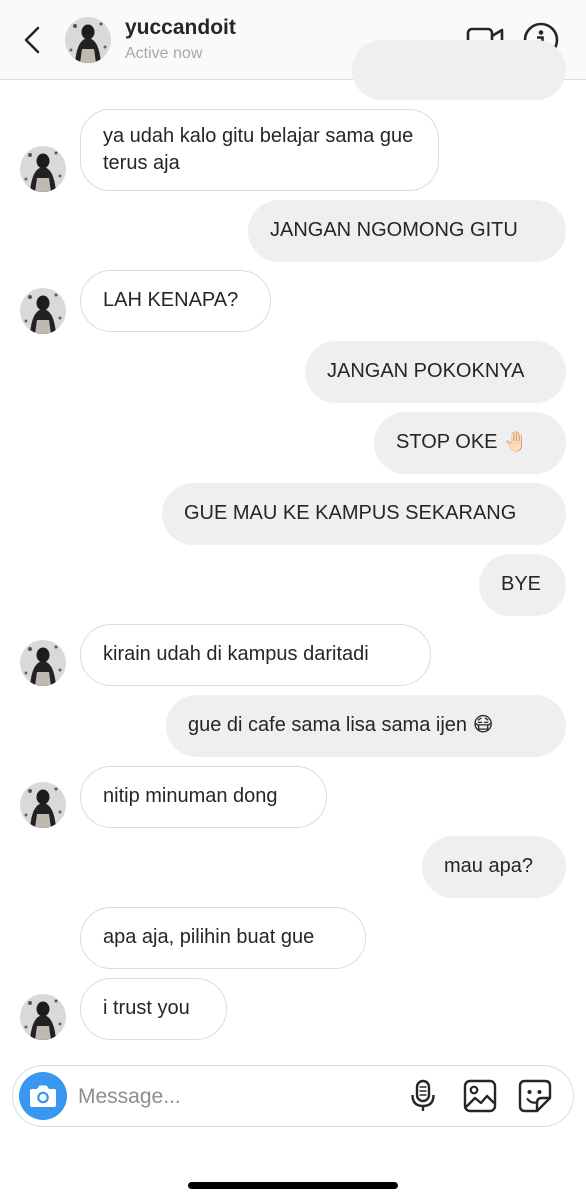  Describe the element at coordinates (228, 1097) in the screenshot. I see `message-input` at that location.